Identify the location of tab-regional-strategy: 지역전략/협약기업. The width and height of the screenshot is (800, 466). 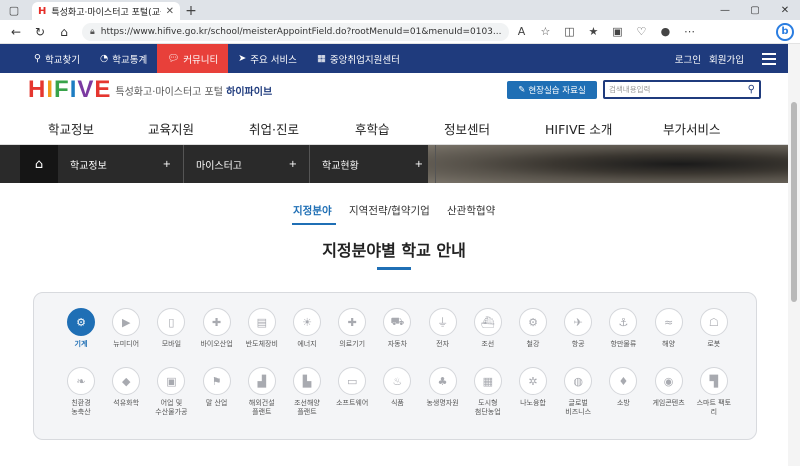
(389, 210).